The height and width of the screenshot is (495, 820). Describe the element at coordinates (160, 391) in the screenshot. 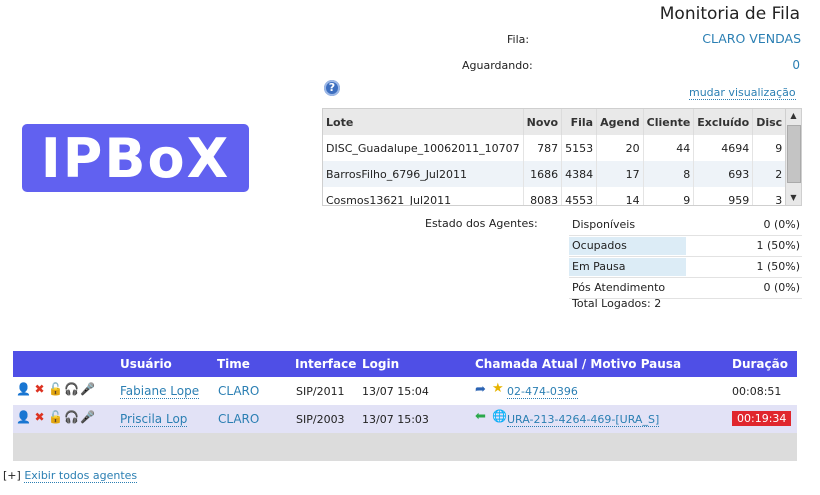

I see `agent-name-link: Fabiane Lope` at that location.